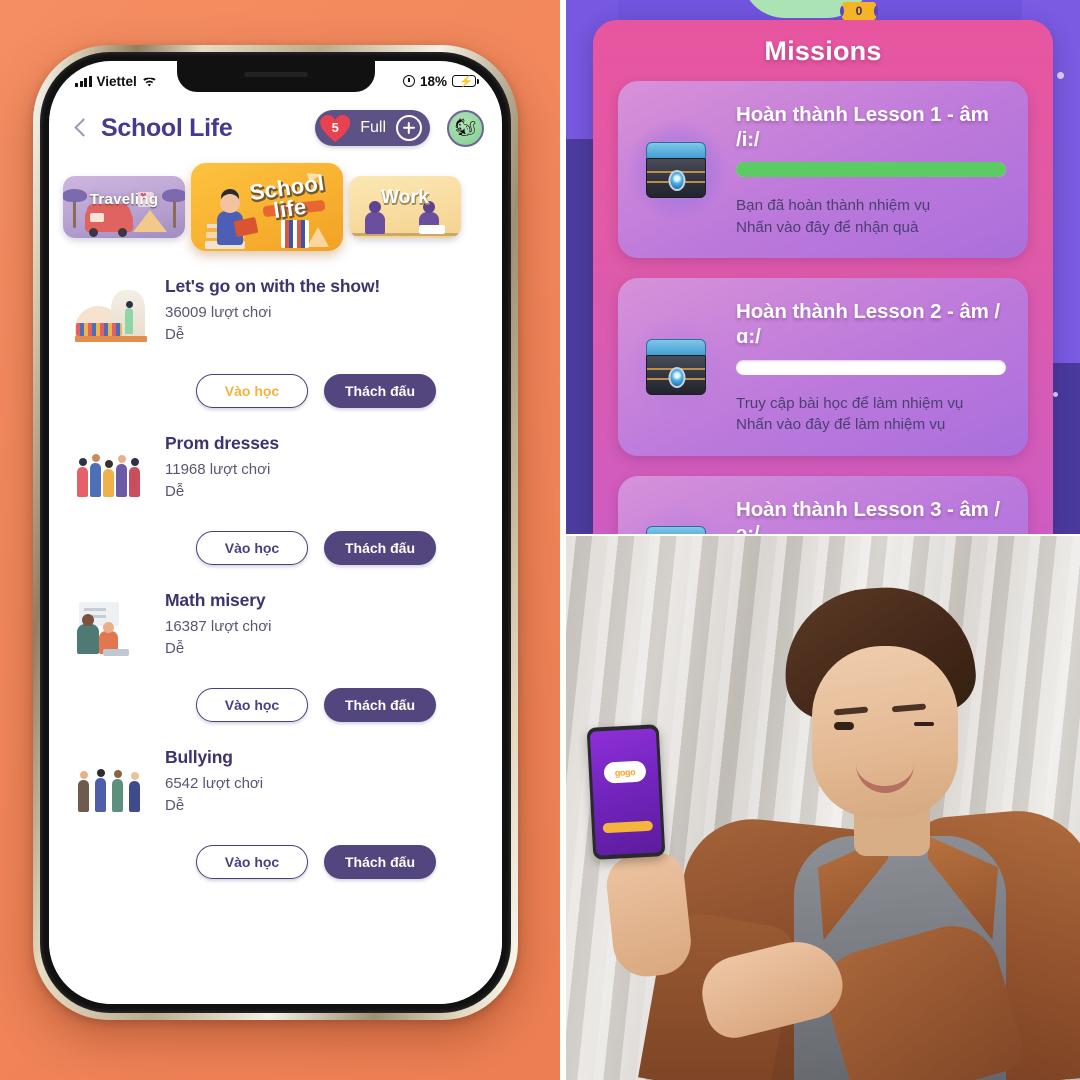 The image size is (1080, 1080). I want to click on earpiece-speaker, so click(275, 74).